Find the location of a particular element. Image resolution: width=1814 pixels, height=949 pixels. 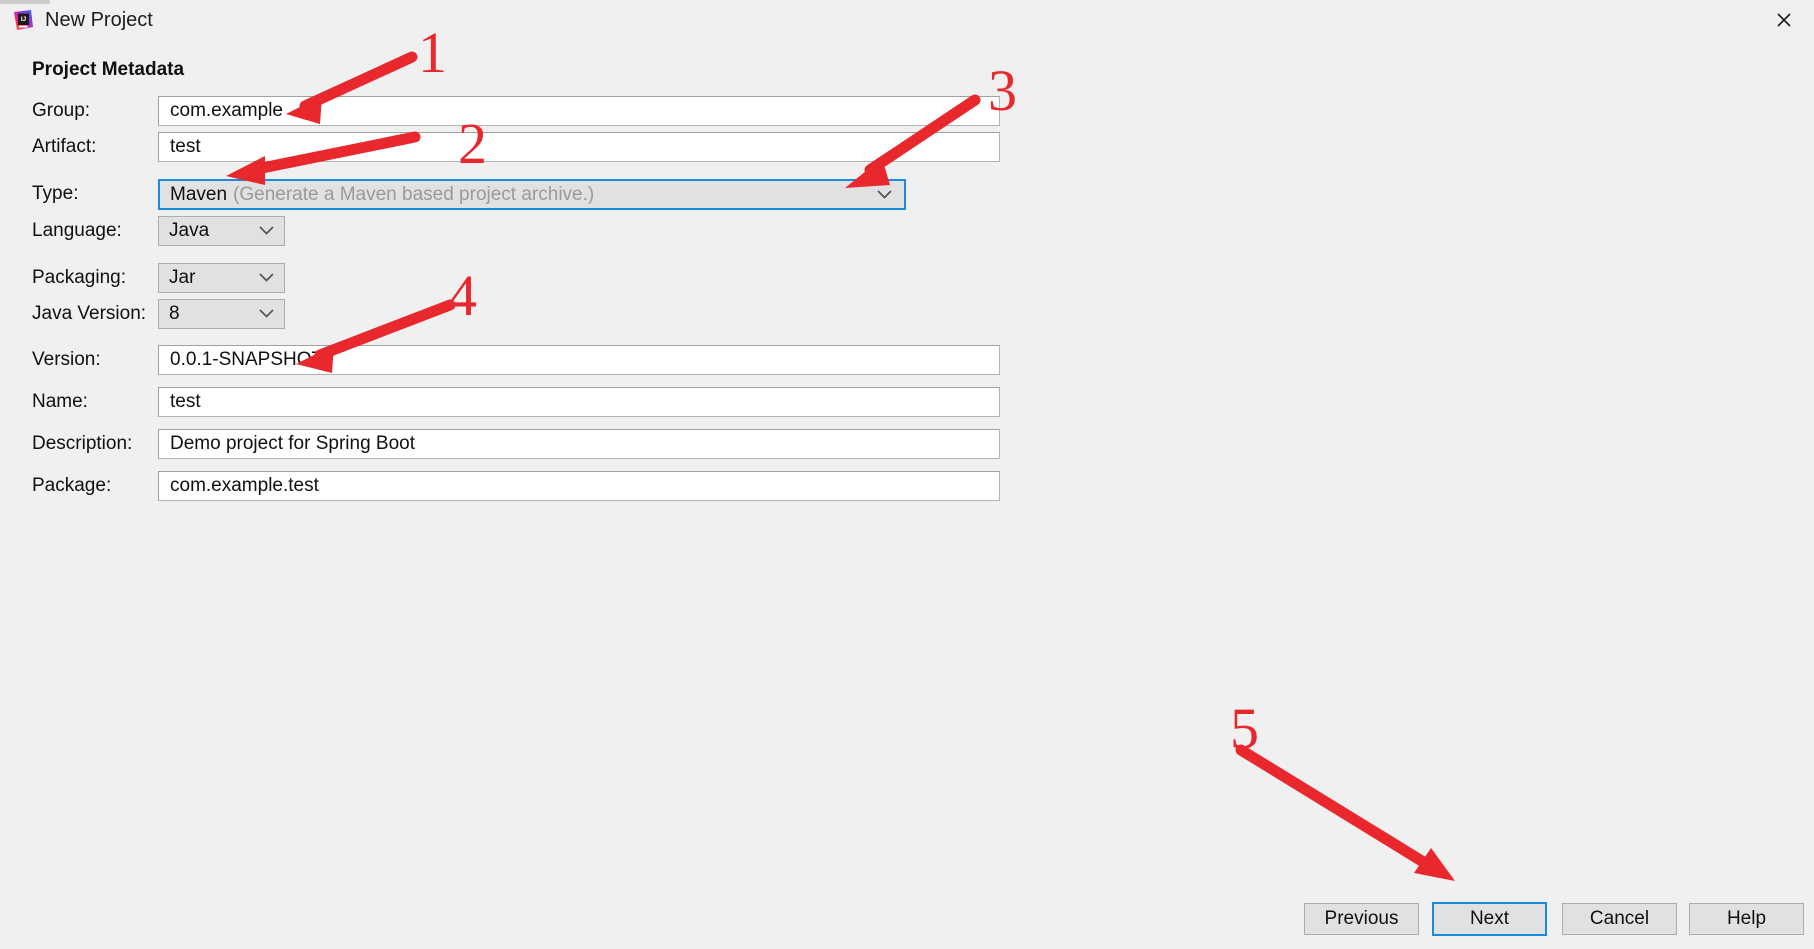

window-title: New Project is located at coordinates (99, 20).